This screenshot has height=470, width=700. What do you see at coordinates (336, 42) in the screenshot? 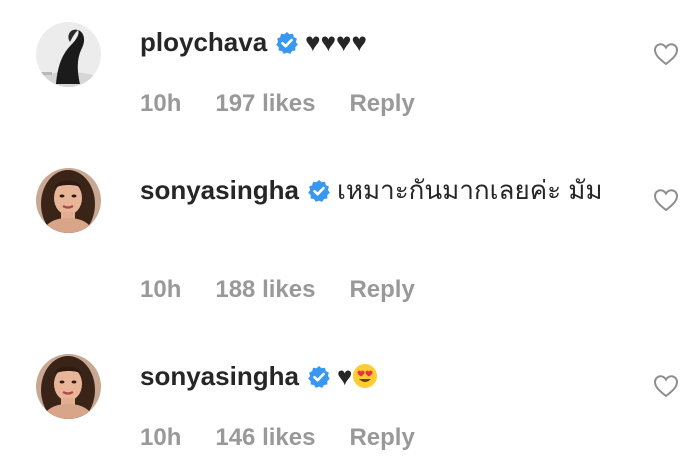
I see `comment-text: ♥♥♥♥` at bounding box center [336, 42].